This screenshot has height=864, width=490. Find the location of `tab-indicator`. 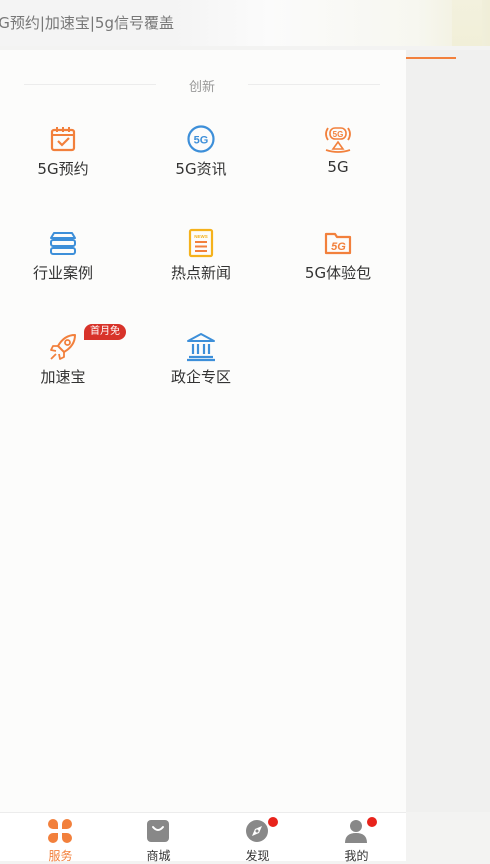

tab-indicator is located at coordinates (431, 58).